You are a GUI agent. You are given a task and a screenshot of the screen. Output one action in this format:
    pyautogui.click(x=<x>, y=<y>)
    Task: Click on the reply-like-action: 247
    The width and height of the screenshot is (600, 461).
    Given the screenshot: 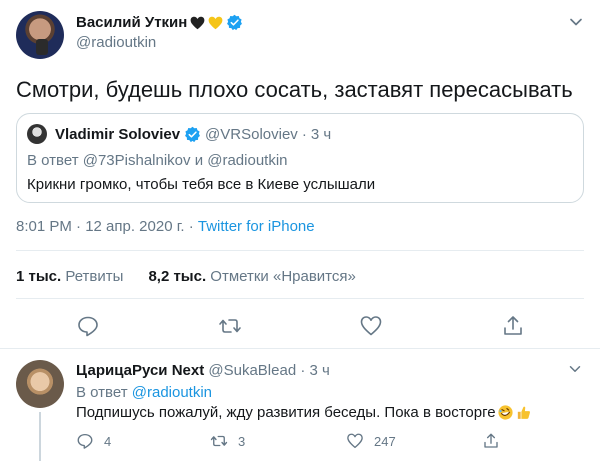 What is the action you would take?
    pyautogui.click(x=371, y=441)
    